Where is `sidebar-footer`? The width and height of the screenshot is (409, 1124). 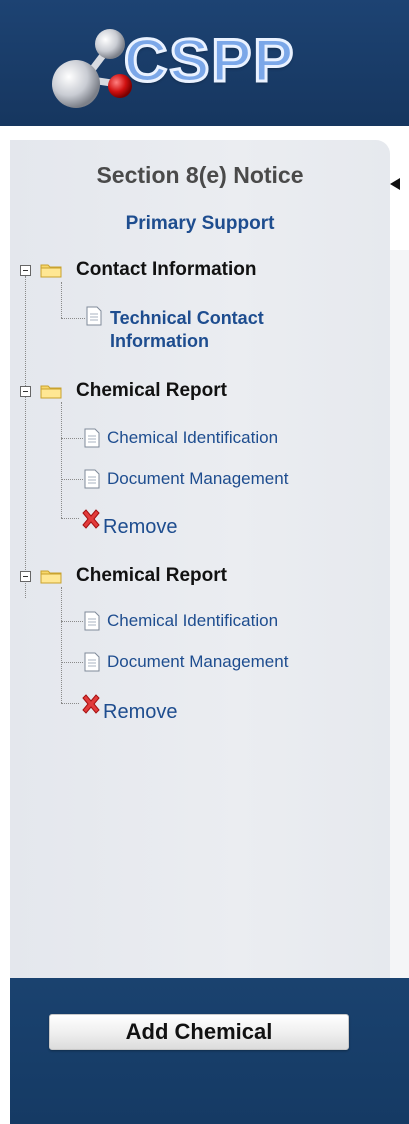
sidebar-footer is located at coordinates (209, 1051).